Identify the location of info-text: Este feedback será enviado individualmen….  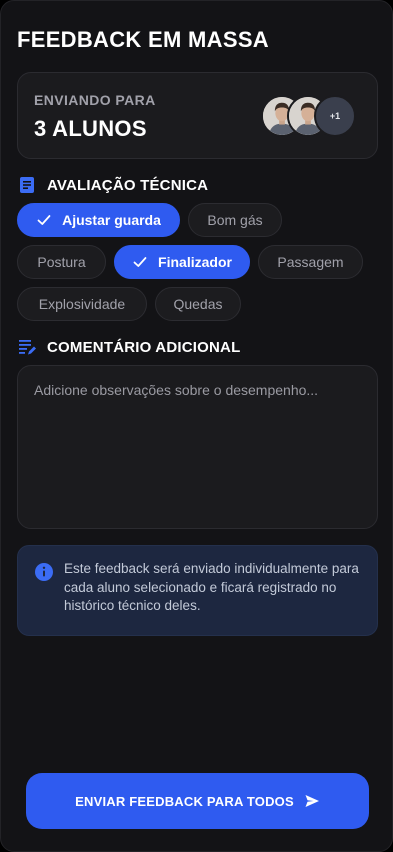
(211, 587).